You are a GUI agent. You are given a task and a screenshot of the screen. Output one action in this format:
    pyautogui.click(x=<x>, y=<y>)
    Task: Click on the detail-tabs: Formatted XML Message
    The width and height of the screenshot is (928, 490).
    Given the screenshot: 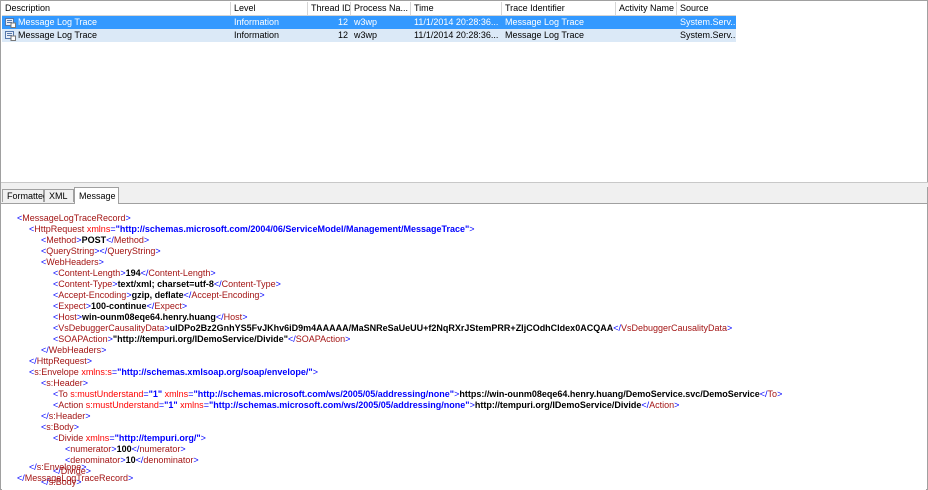 What is the action you would take?
    pyautogui.click(x=464, y=195)
    